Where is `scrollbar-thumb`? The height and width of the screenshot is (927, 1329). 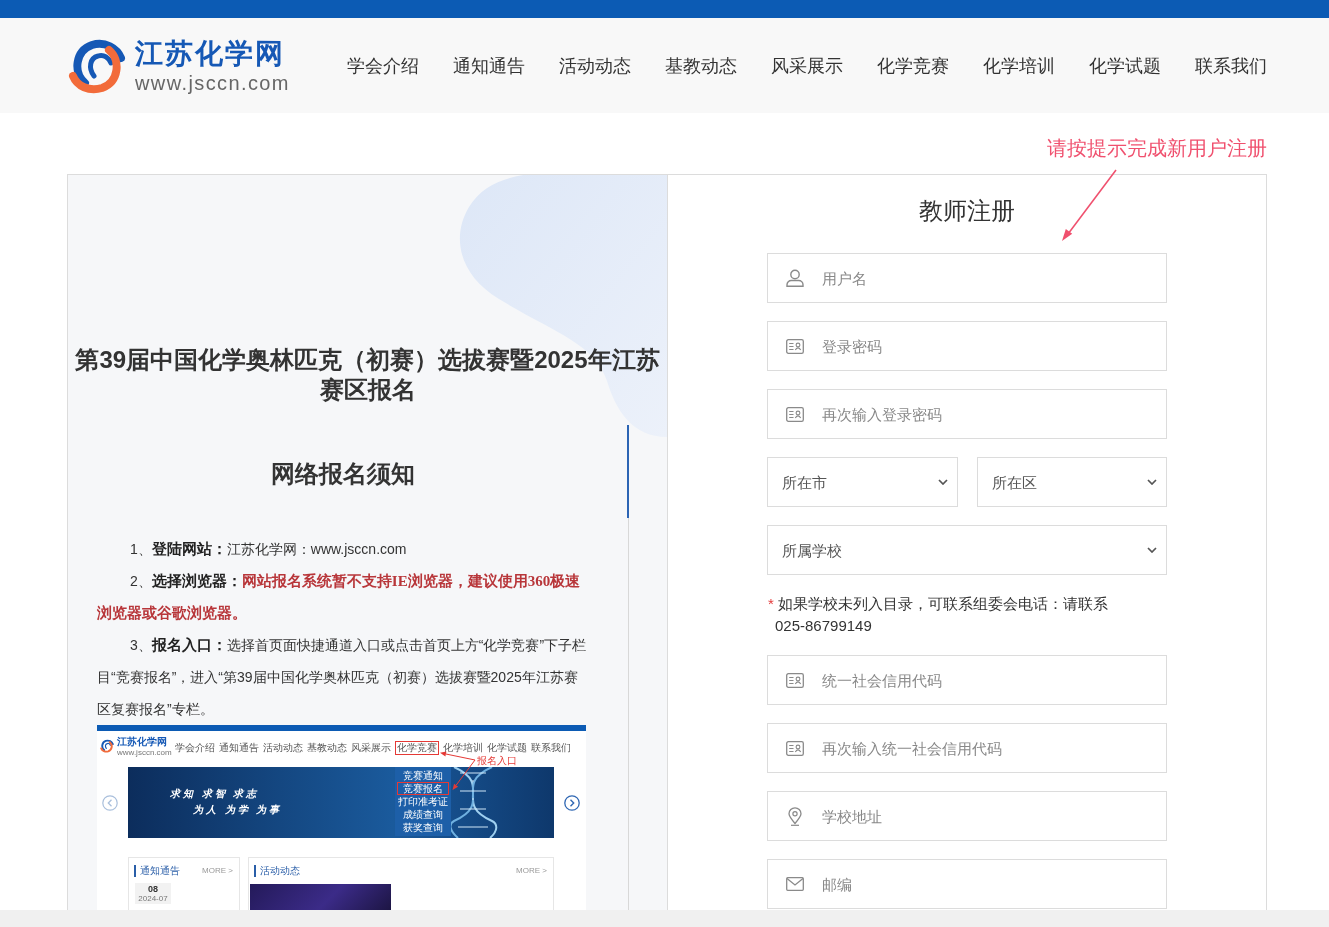
scrollbar-thumb is located at coordinates (628, 471).